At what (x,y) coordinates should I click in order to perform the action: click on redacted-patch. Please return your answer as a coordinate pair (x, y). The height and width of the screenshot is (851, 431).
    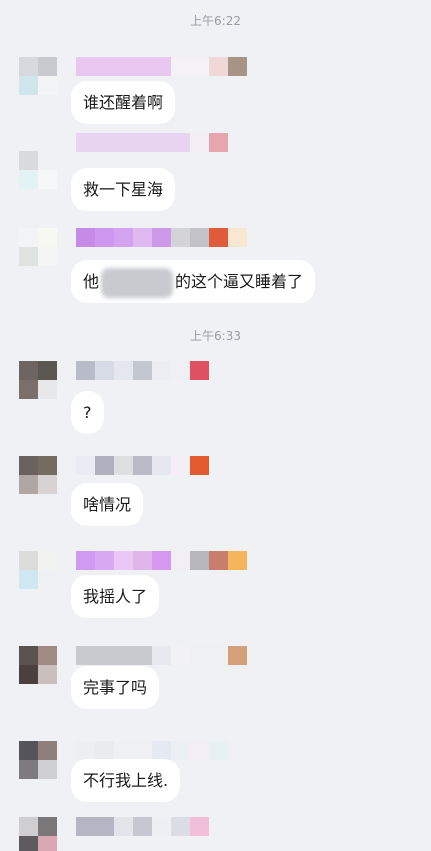
    Looking at the image, I should click on (137, 282).